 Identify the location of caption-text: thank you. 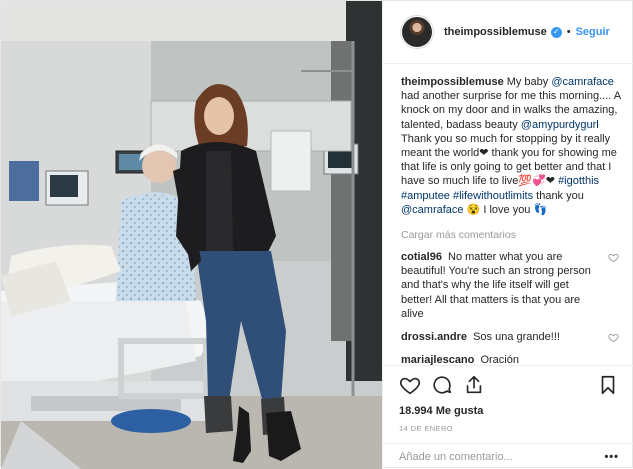
(558, 195).